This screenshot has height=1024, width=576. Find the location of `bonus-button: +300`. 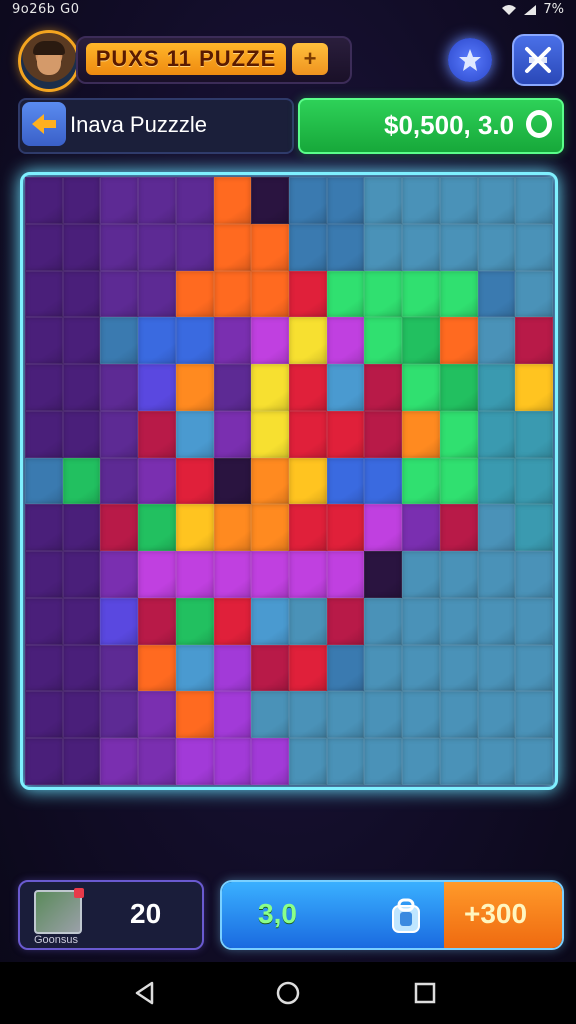

bonus-button: +300 is located at coordinates (503, 915).